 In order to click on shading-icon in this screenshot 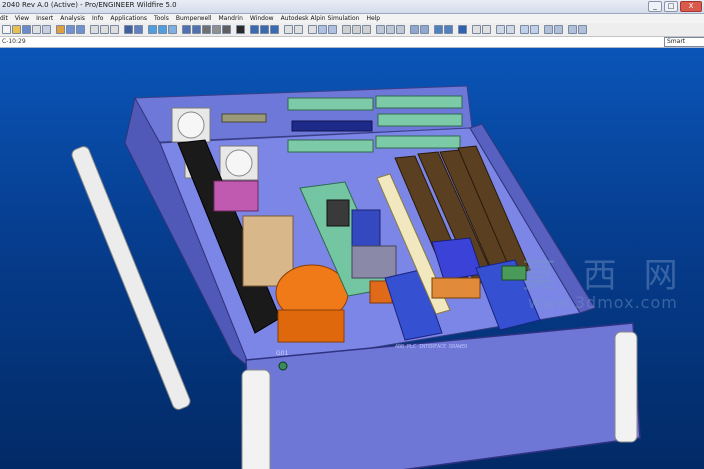, I will do `click(226, 29)`.